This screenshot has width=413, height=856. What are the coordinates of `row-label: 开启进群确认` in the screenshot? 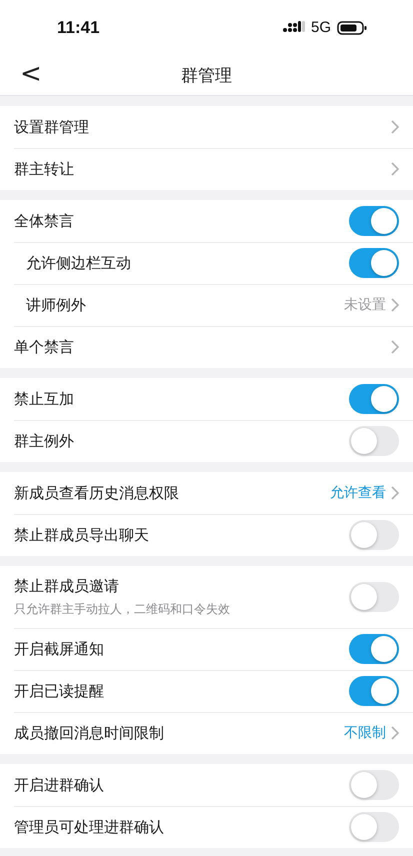 It's located at (59, 785).